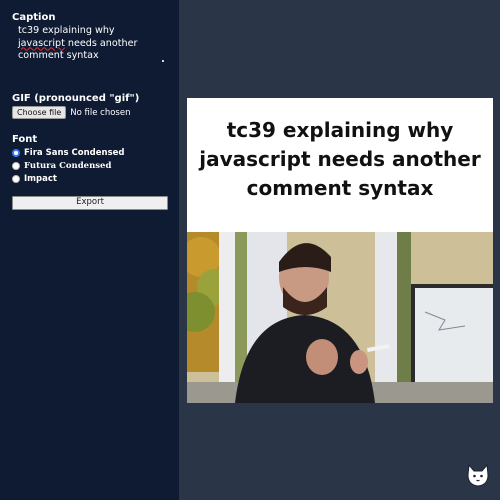 The width and height of the screenshot is (500, 500). I want to click on caption-label: Caption, so click(34, 17).